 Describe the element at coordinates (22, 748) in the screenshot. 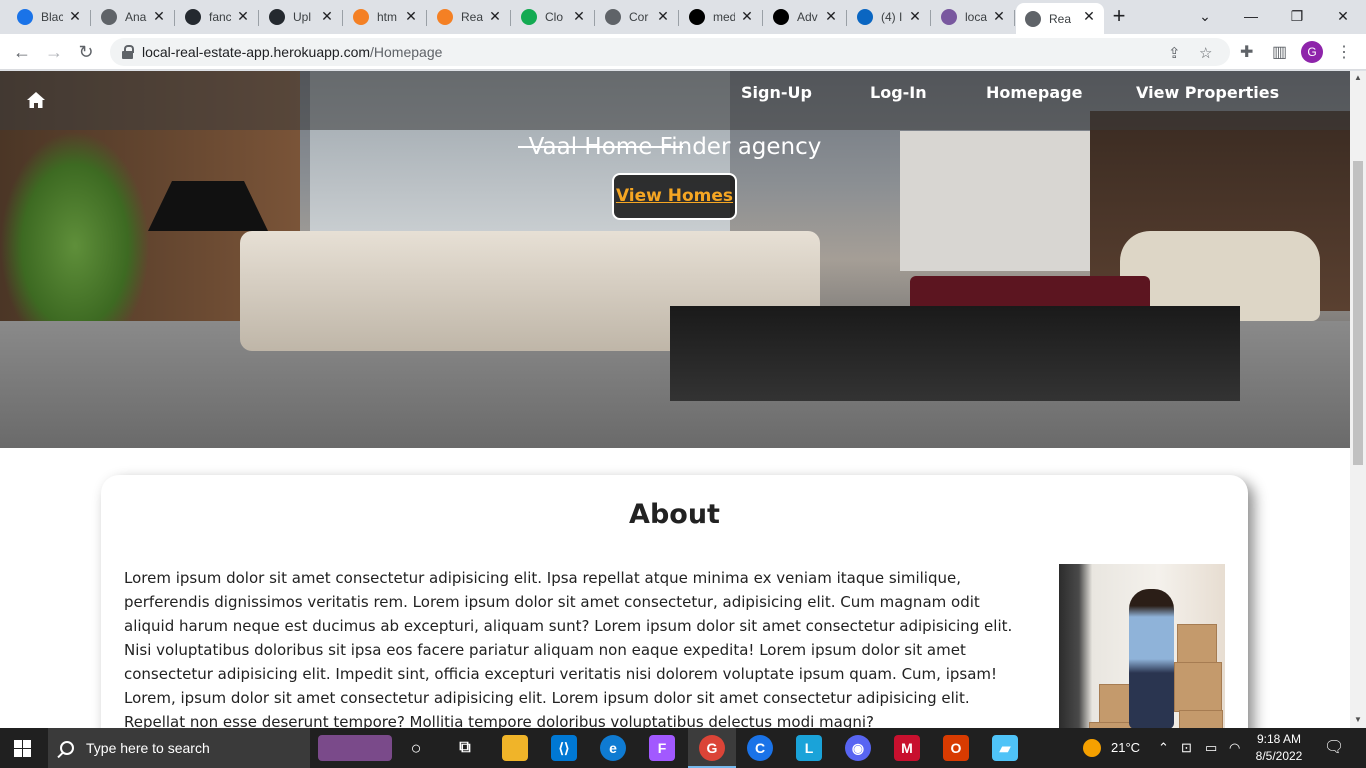

I see `windows-start-icon` at that location.